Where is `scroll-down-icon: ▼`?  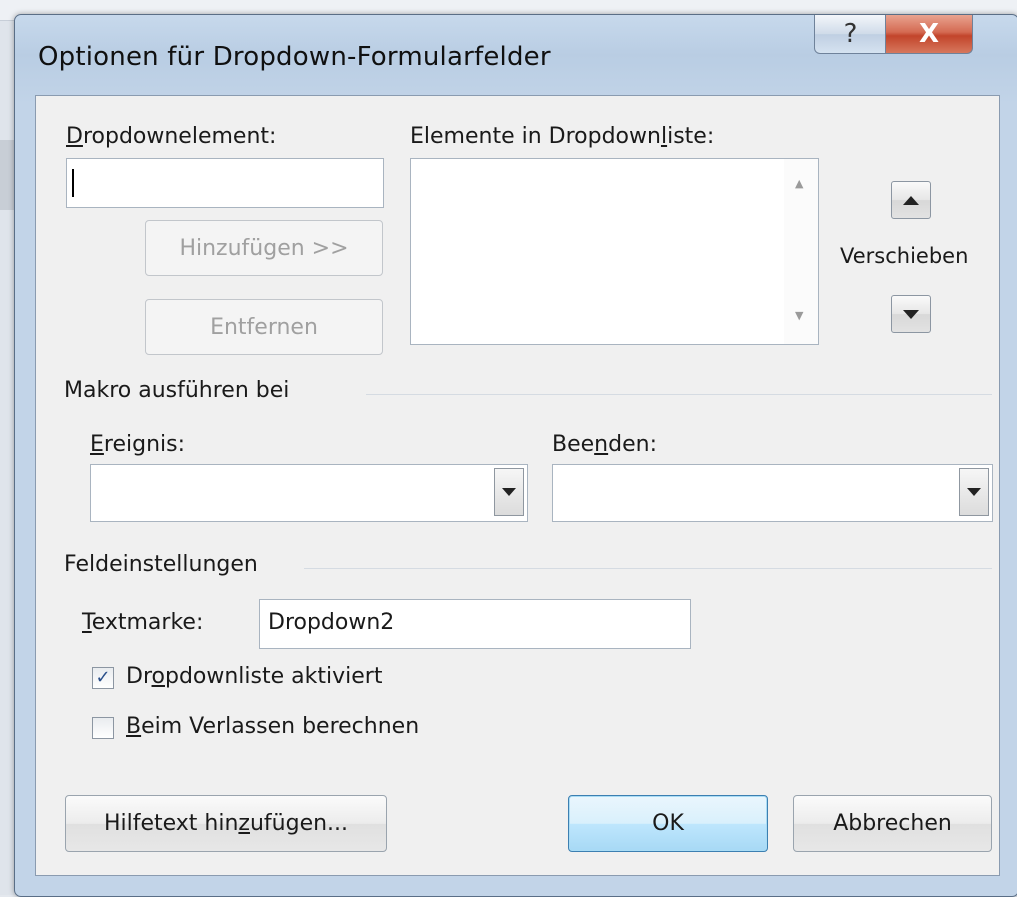 scroll-down-icon: ▼ is located at coordinates (799, 315).